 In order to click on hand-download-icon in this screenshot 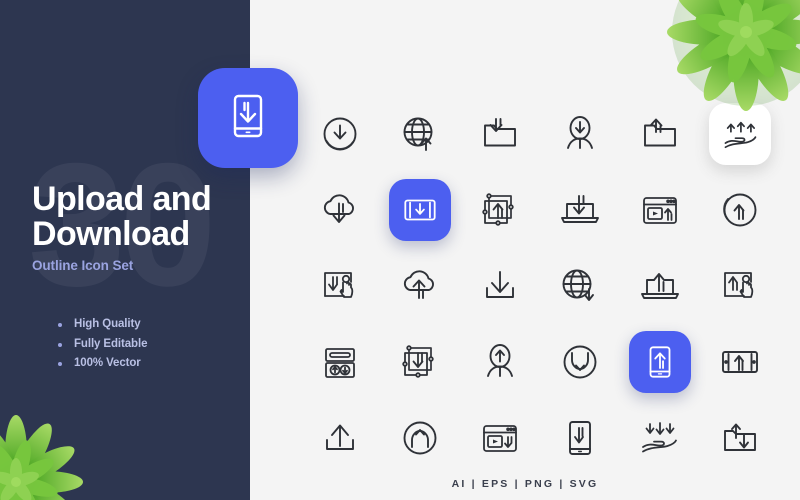, I will do `click(660, 438)`.